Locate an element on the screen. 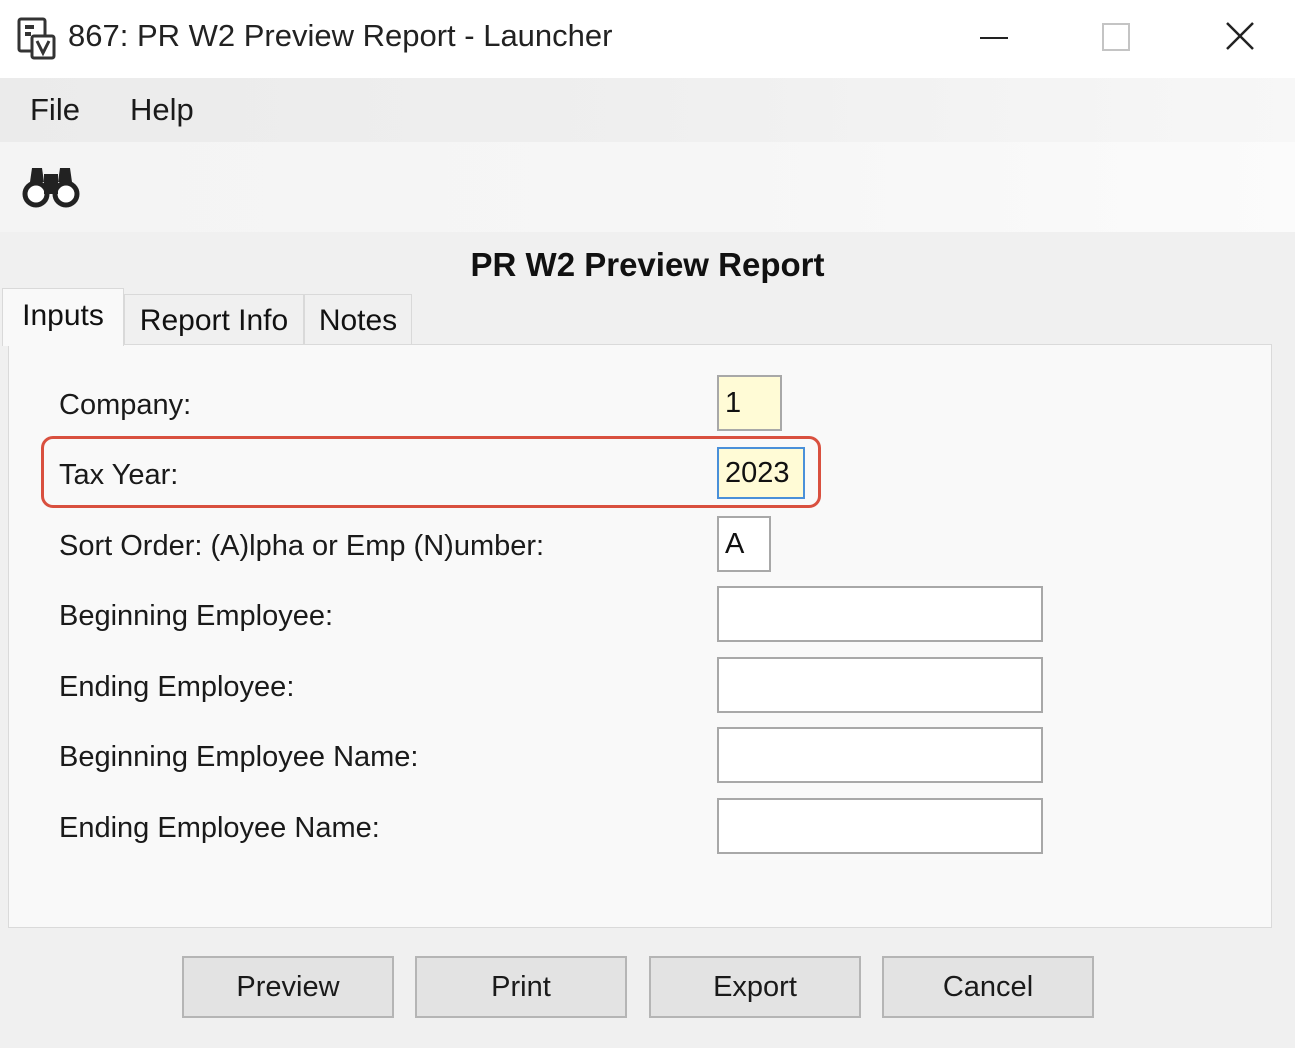 The height and width of the screenshot is (1048, 1295). beginning-employee-name-field is located at coordinates (880, 755).